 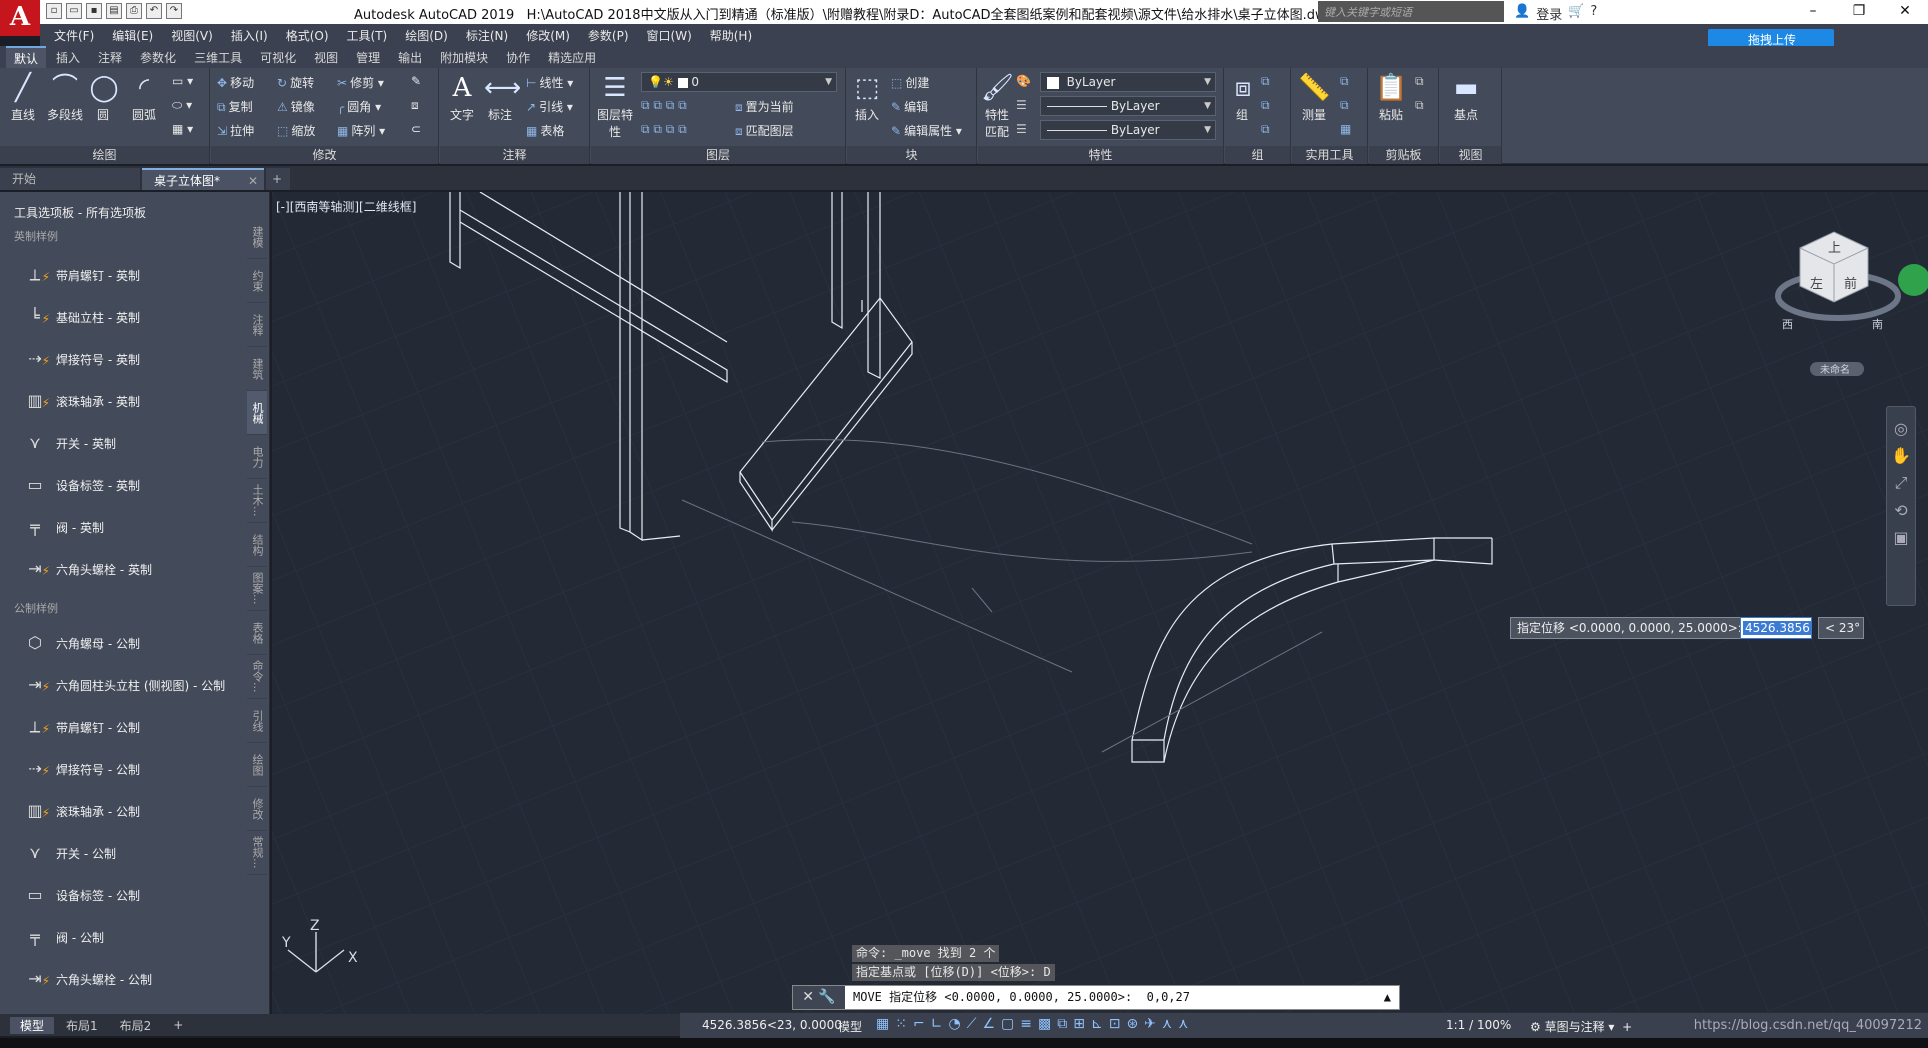 What do you see at coordinates (87, 979) in the screenshot?
I see `palette-item: ⇥ ⚡ 六角头螺栓 - 公制` at bounding box center [87, 979].